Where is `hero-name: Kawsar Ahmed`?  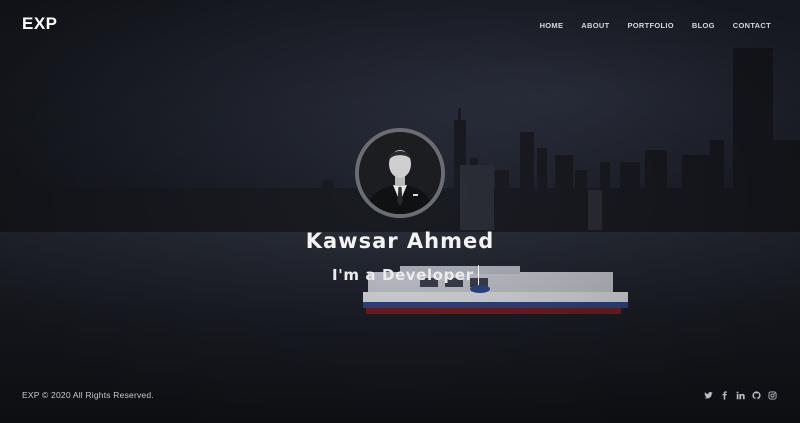
hero-name: Kawsar Ahmed is located at coordinates (400, 241).